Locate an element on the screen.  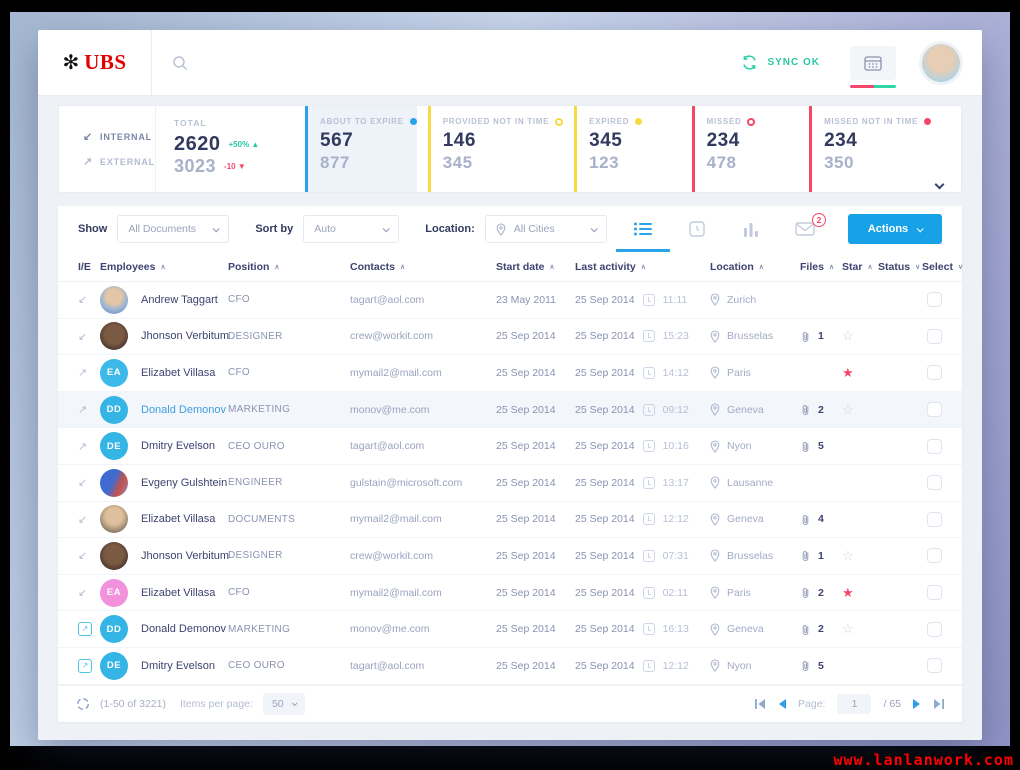
stat-card: EXPIRED 345 123 is located at coordinates (627, 149).